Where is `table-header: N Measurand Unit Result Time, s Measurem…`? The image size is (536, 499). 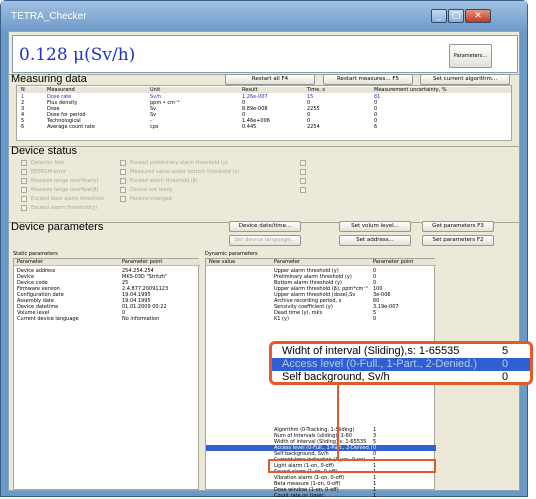 table-header: N Measurand Unit Result Time, s Measurem… is located at coordinates (264, 90).